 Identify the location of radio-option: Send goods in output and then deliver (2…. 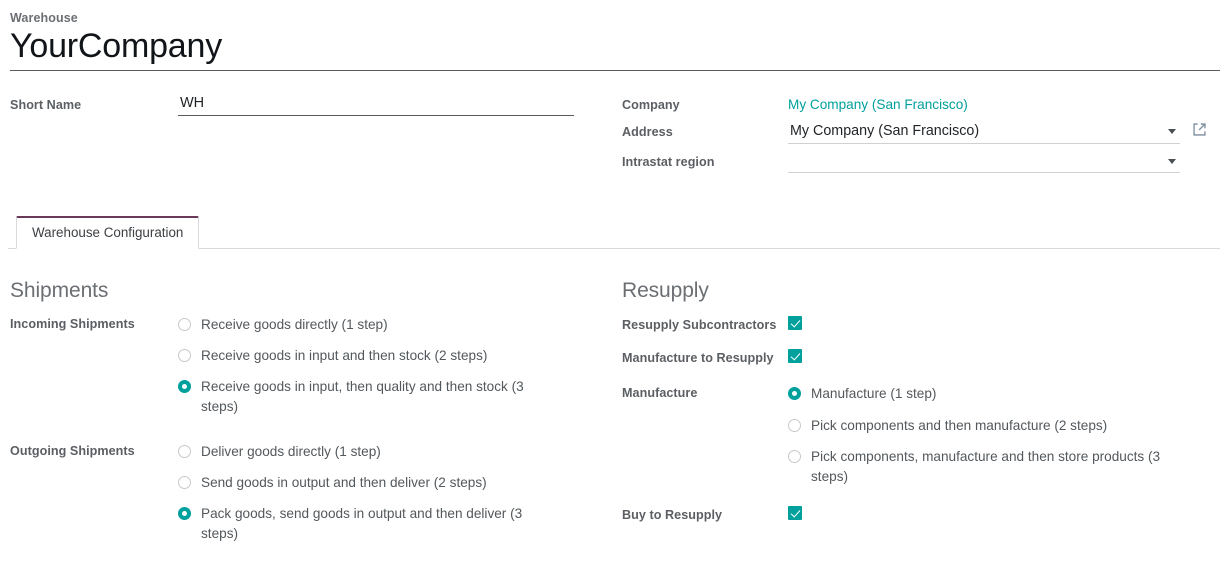
(397, 483).